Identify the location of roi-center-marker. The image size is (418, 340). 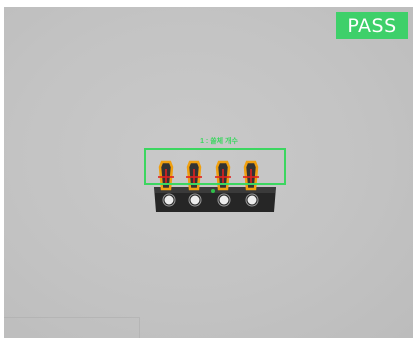
(213, 191).